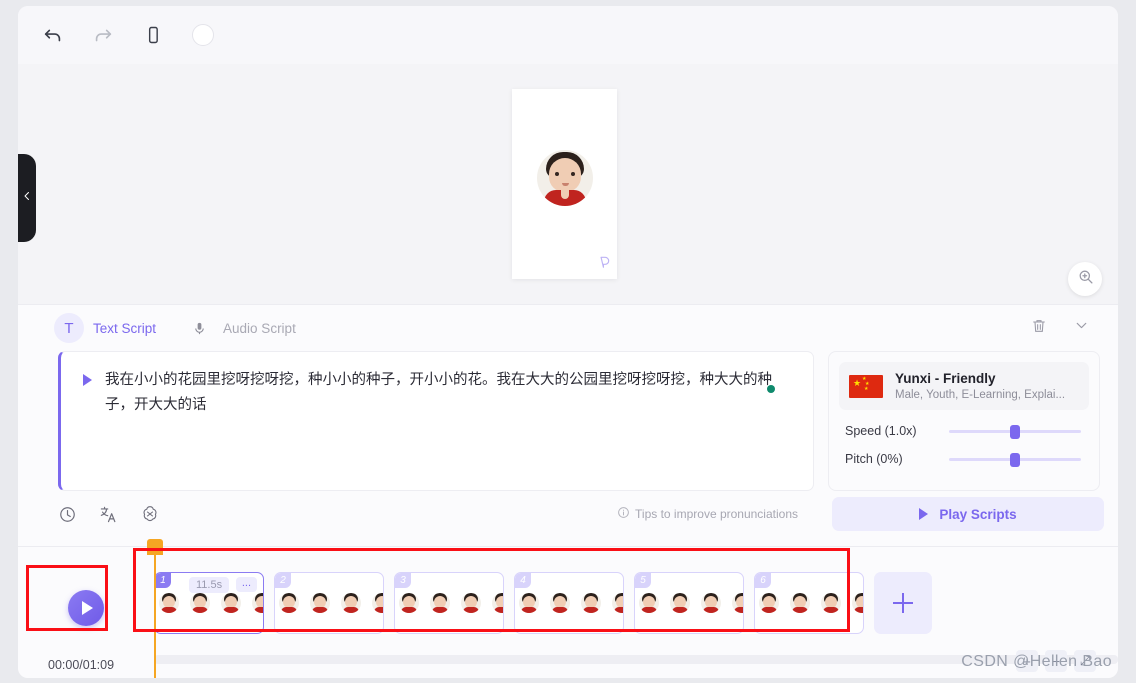 This screenshot has height=683, width=1136. I want to click on video-preview, so click(564, 184).